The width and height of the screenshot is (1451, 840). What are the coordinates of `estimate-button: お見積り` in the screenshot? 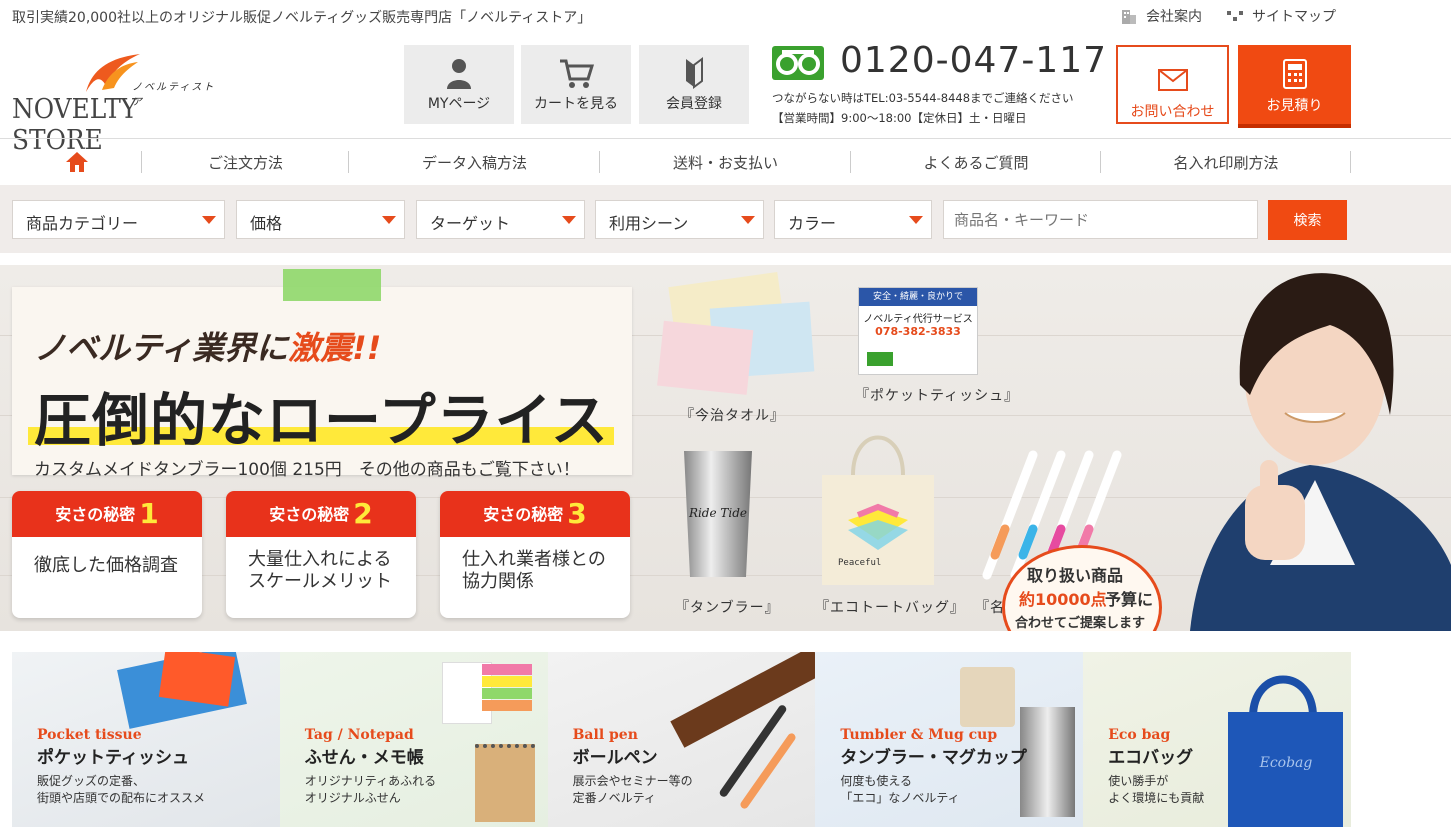 It's located at (1294, 86).